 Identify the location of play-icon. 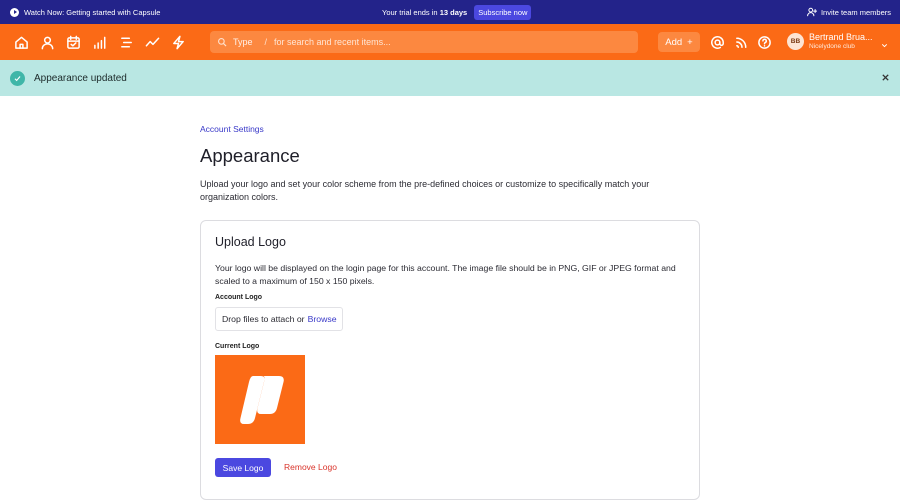
(14, 12).